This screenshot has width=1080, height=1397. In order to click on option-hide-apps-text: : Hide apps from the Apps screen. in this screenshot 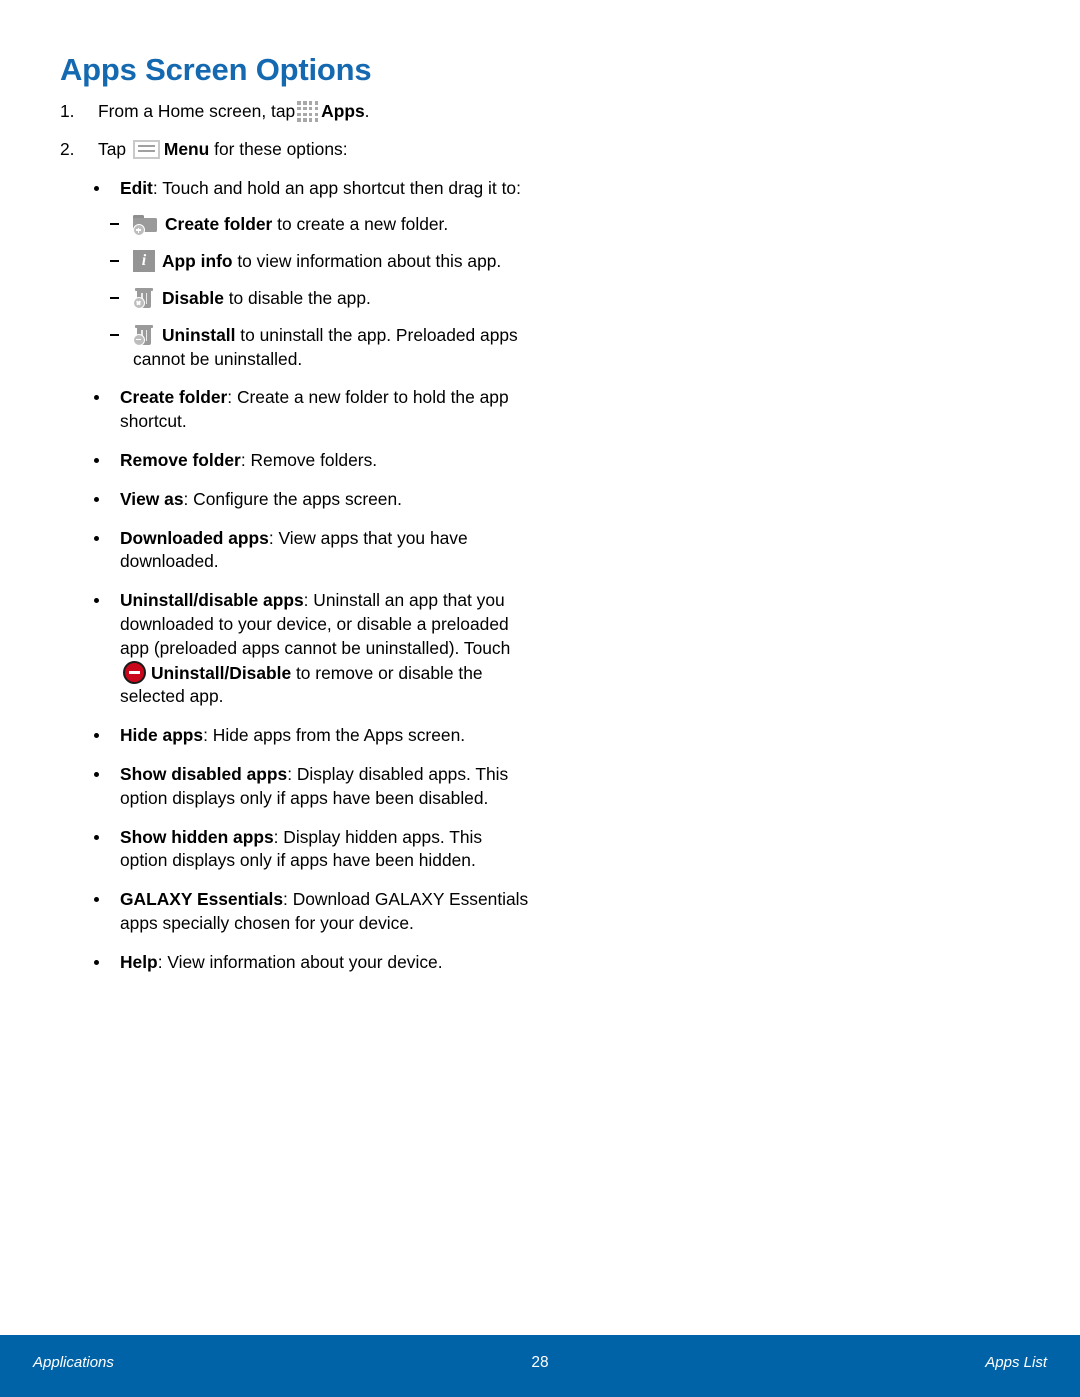, I will do `click(334, 735)`.